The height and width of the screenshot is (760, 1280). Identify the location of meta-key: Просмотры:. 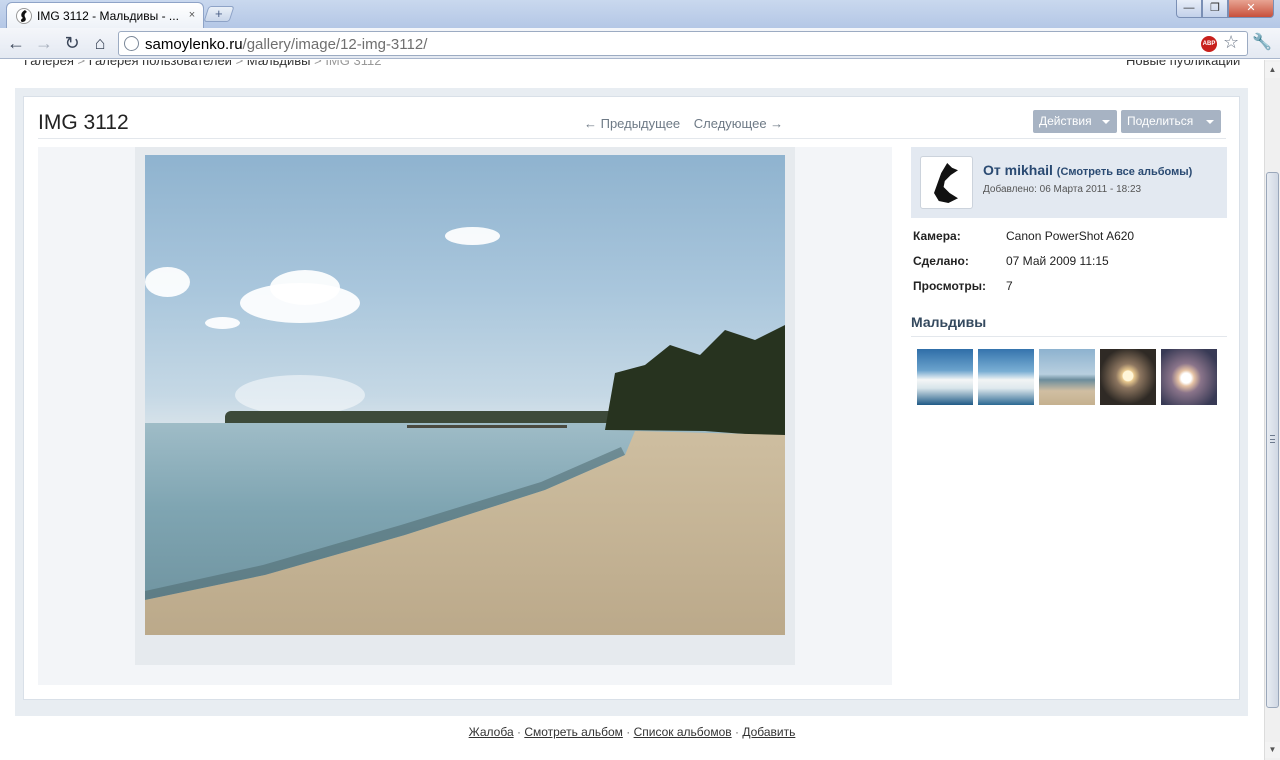
(950, 286).